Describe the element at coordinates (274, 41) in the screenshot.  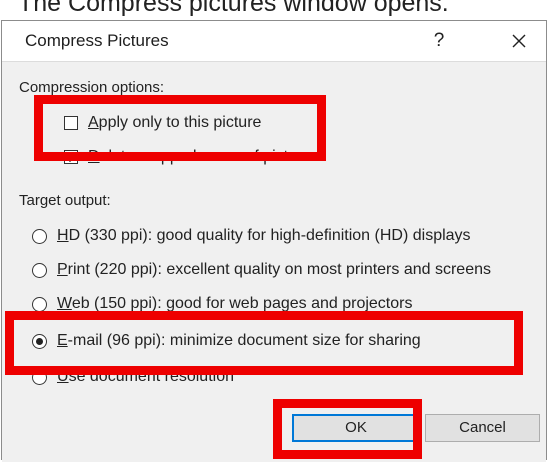
I see `title-bar: Compress Pictures ?` at that location.